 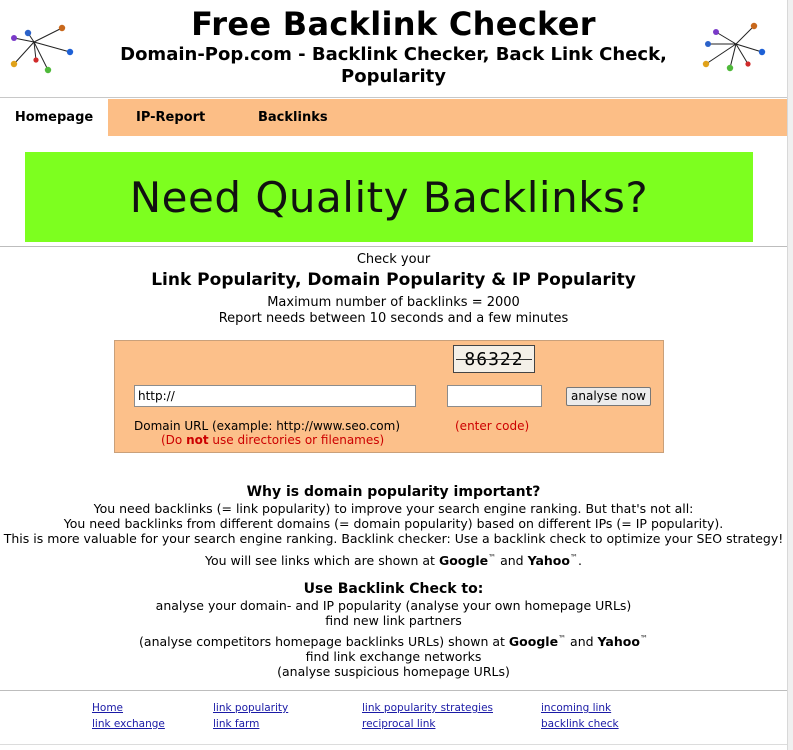 I want to click on footer-link-backlink-check: backlink check, so click(x=580, y=724).